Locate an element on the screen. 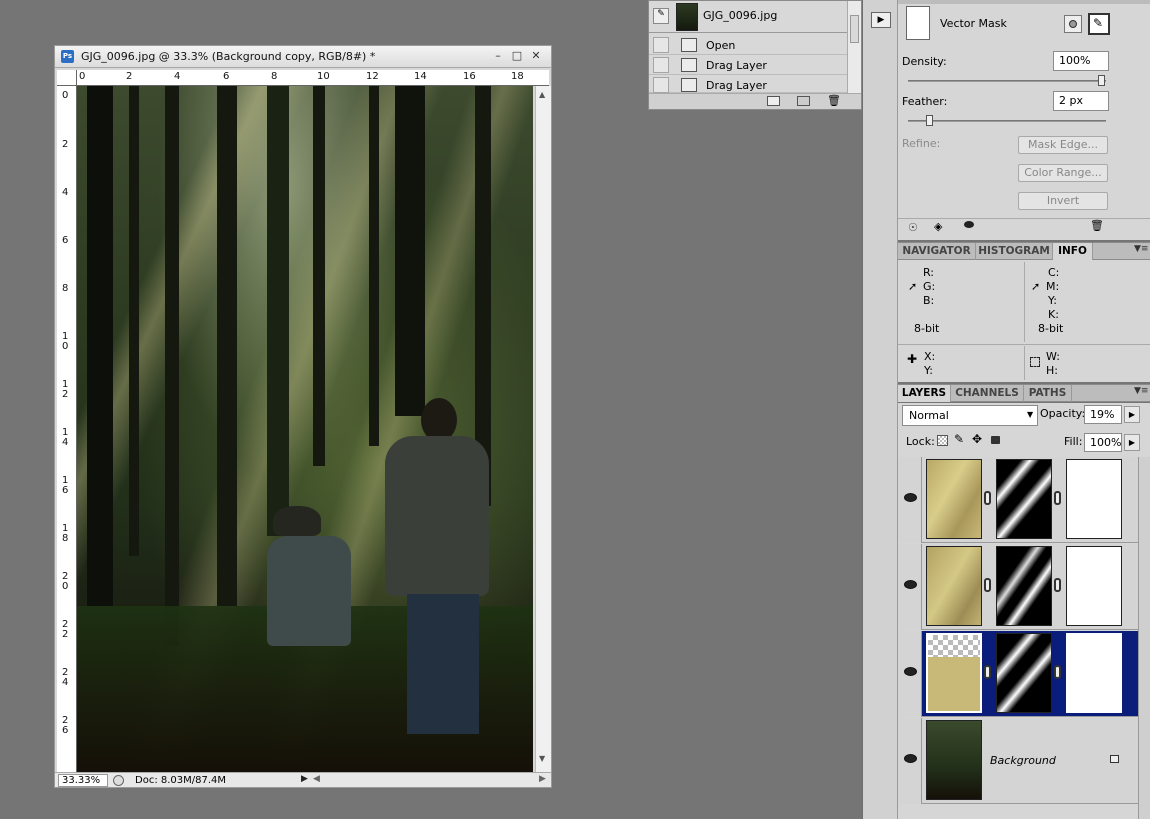 The image size is (1150, 819). close-icon: ✕ is located at coordinates (536, 56).